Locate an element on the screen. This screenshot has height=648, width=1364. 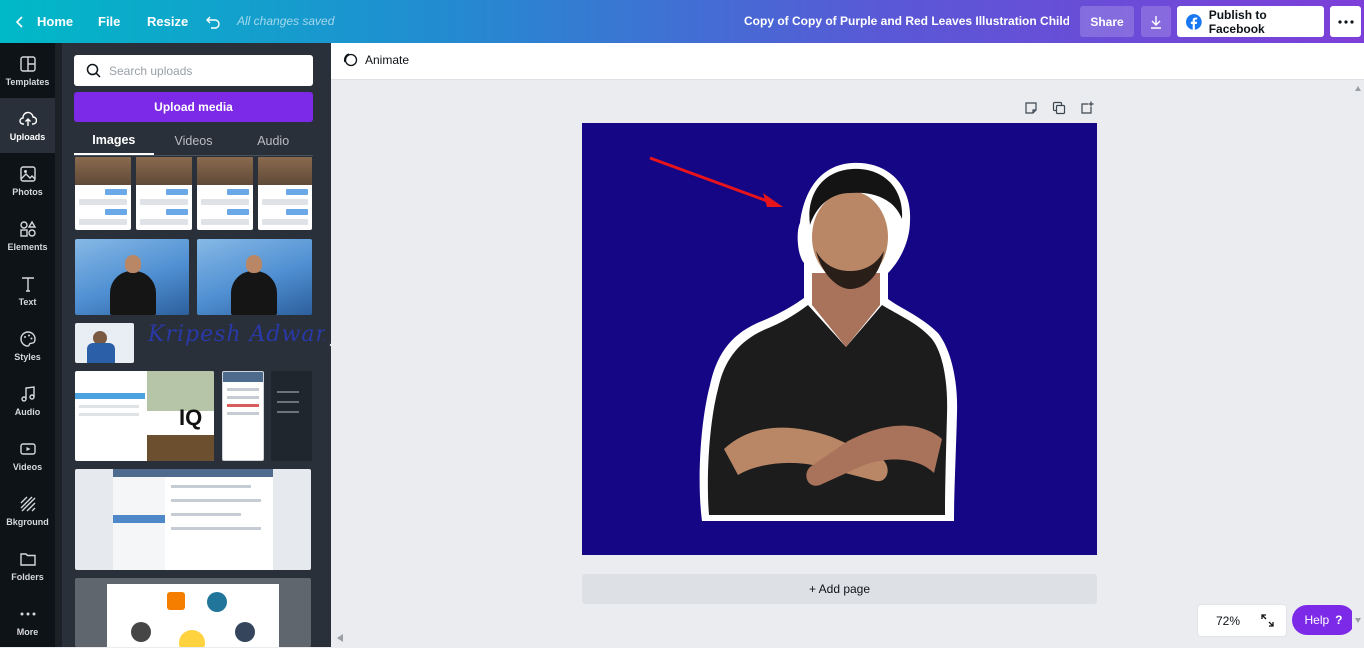
home-button: Home is located at coordinates (43, 21).